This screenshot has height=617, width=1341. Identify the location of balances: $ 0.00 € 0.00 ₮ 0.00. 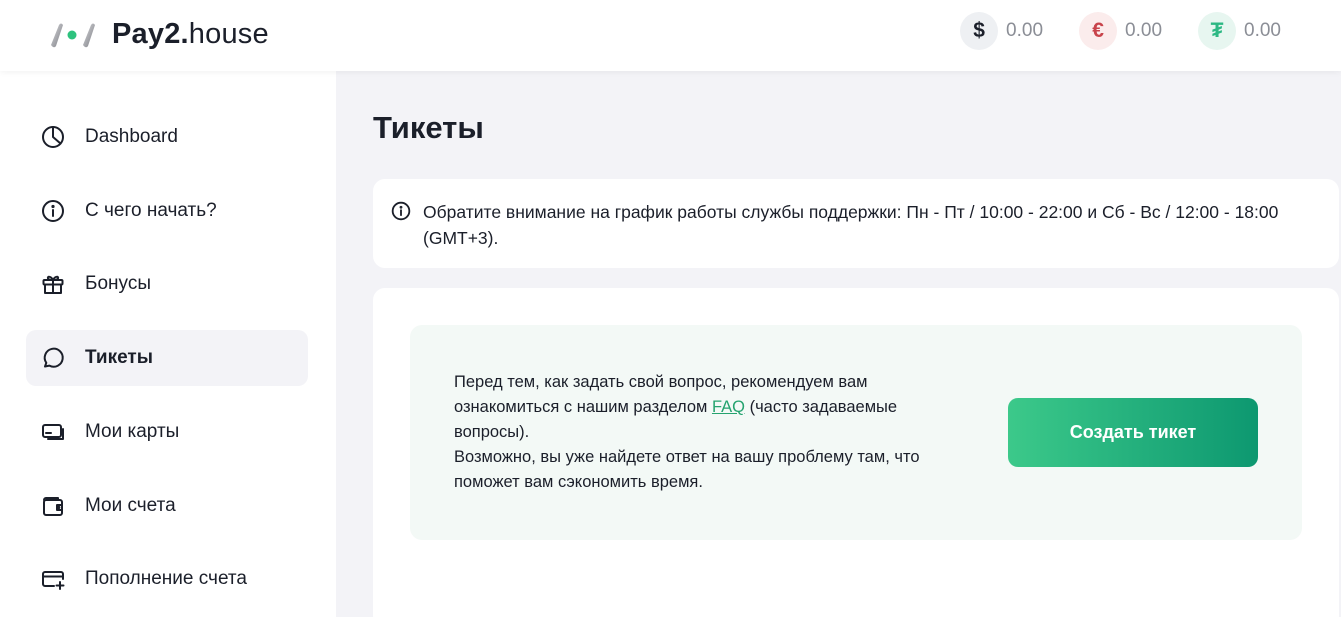
(1102, 31).